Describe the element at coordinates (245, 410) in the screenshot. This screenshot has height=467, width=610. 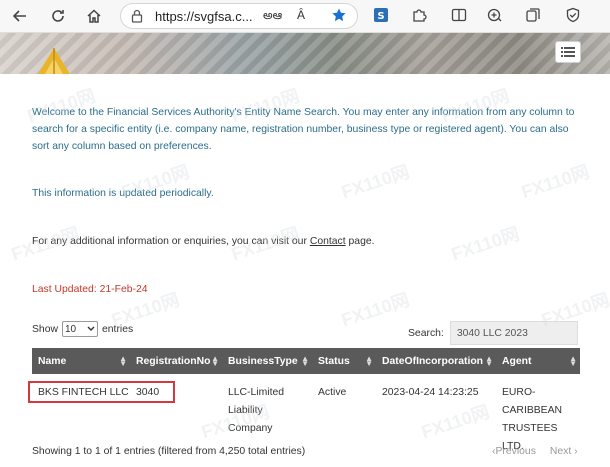
I see `business-type-line: Liability` at that location.